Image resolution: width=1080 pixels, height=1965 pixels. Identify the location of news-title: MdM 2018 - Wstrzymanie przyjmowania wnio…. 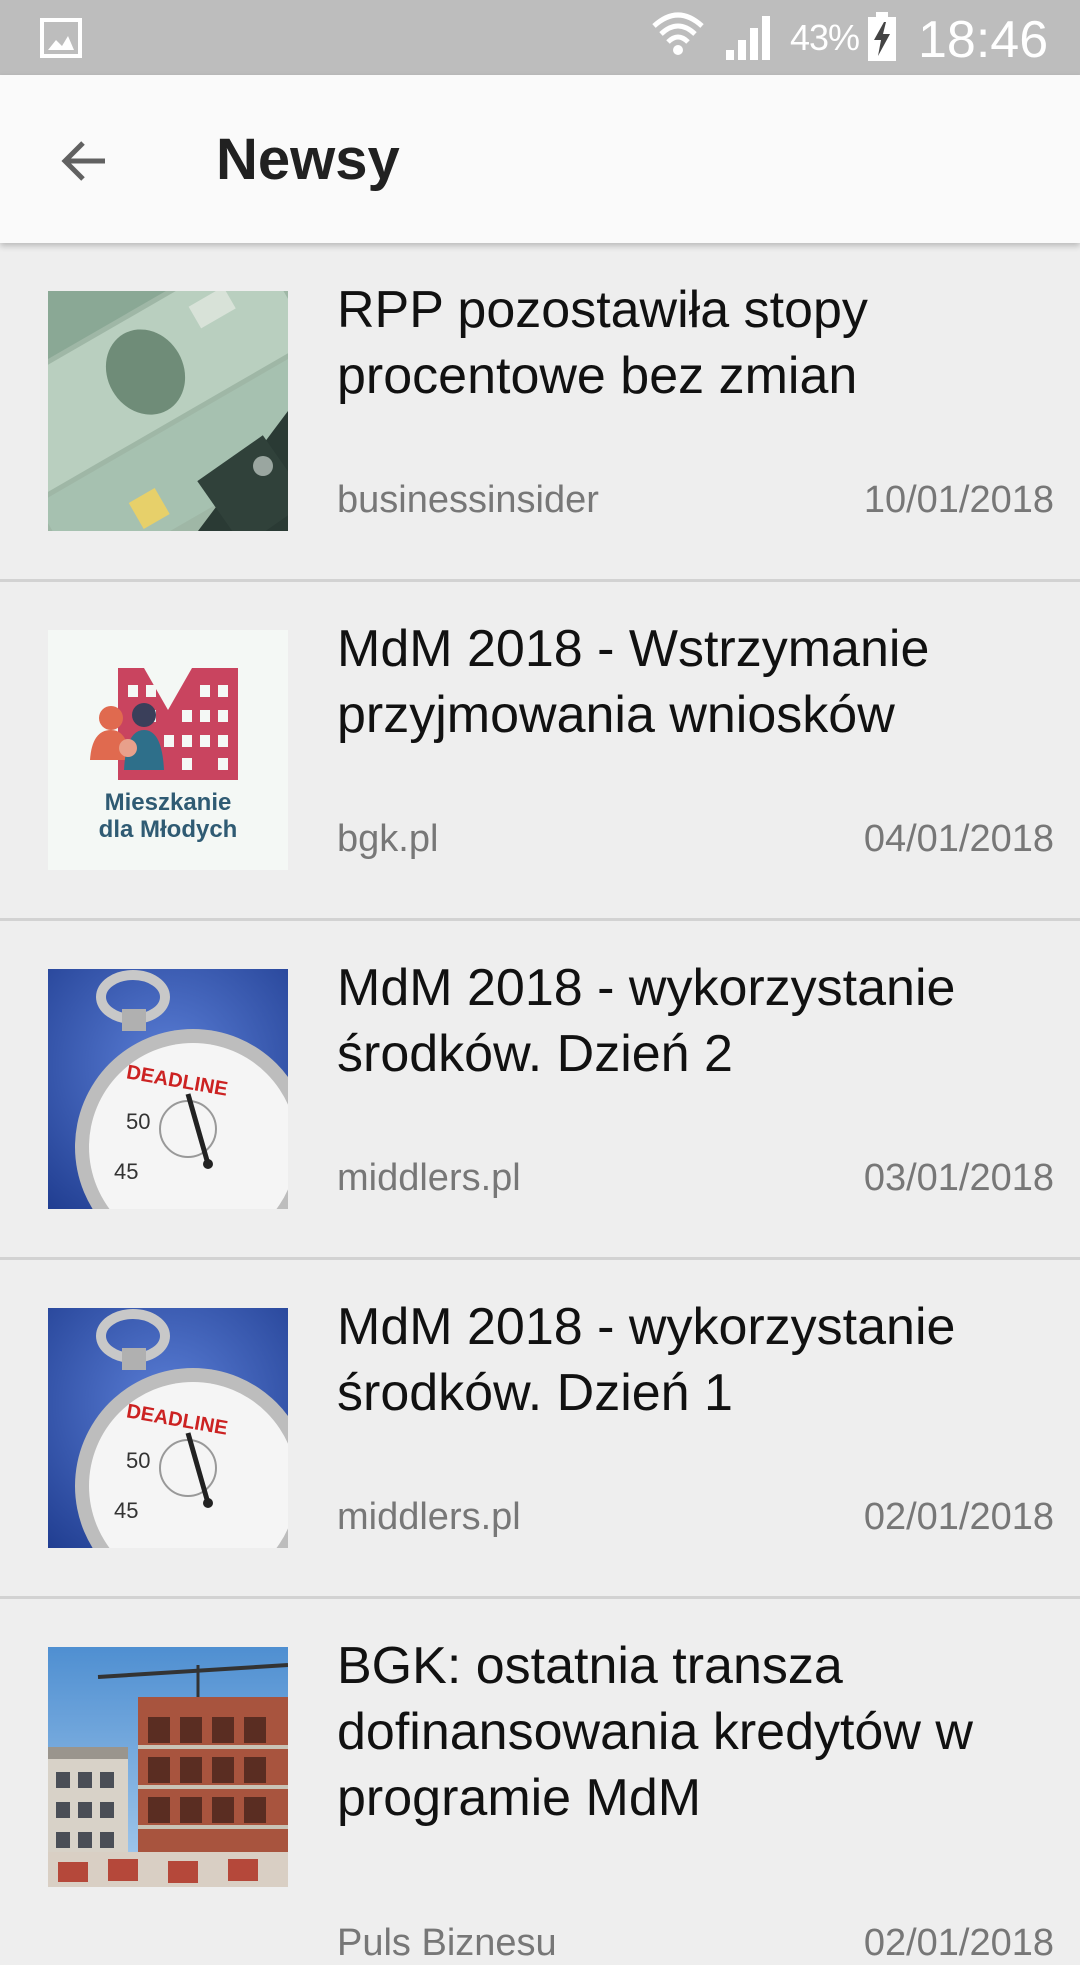
(633, 682).